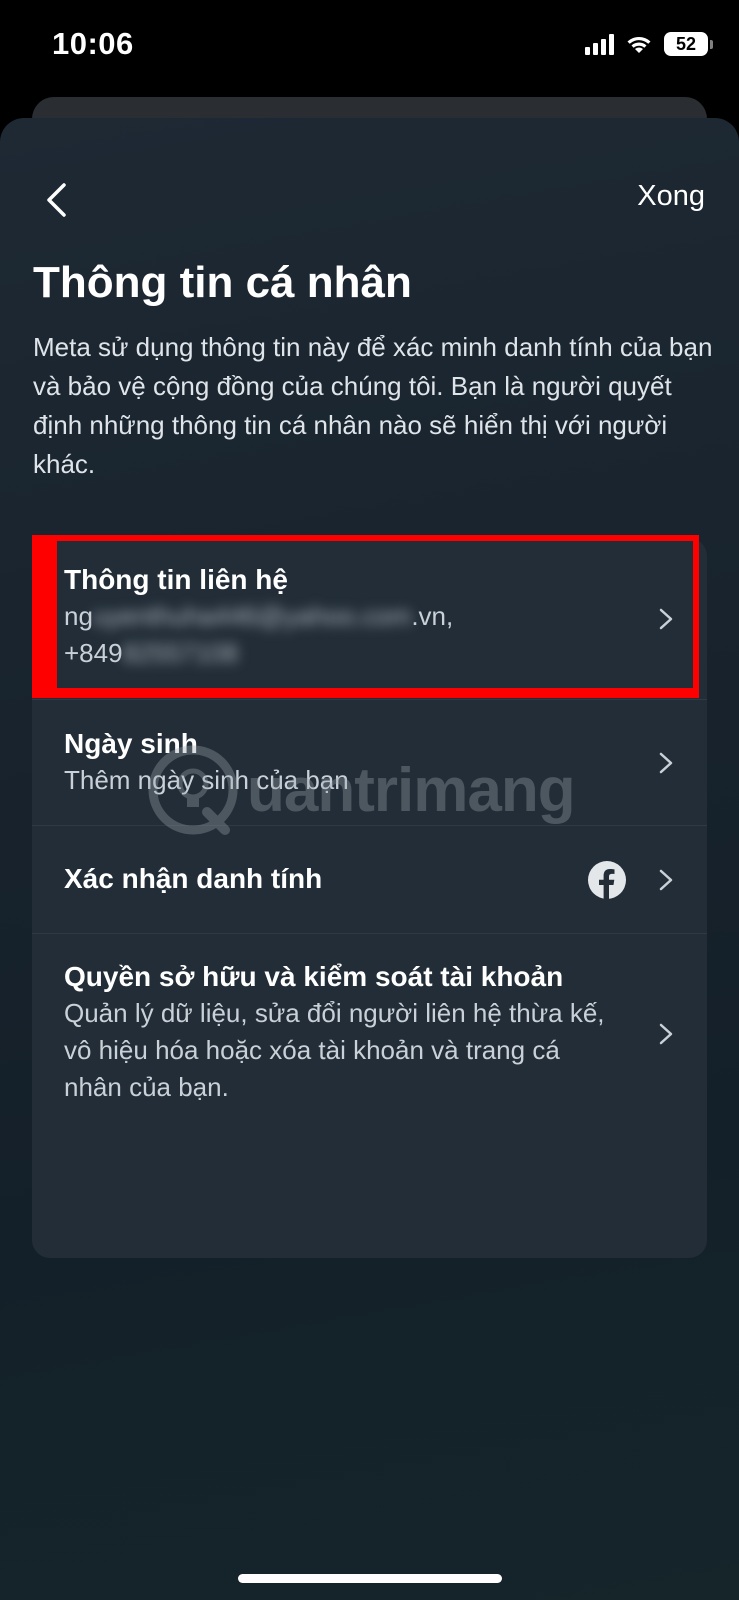  Describe the element at coordinates (369, 47) in the screenshot. I see `status-bar: 10:06 52` at that location.